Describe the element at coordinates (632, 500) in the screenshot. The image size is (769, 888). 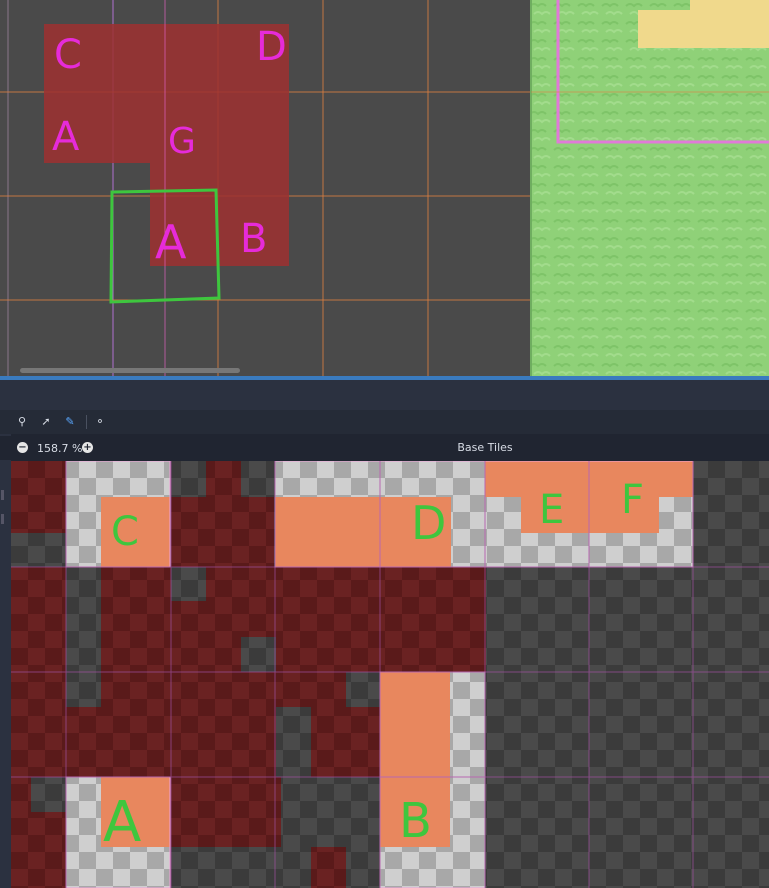
I see `atlas-annotation-f: F` at that location.